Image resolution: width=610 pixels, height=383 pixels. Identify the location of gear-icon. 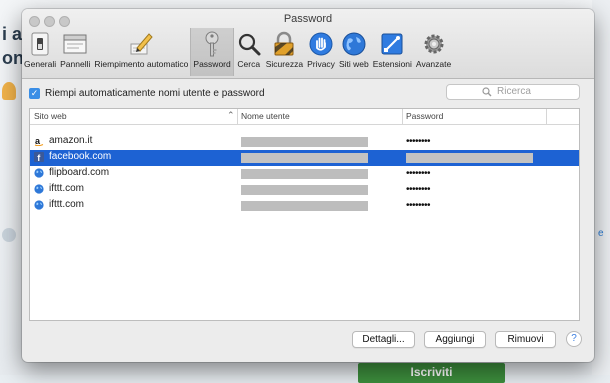
(434, 44).